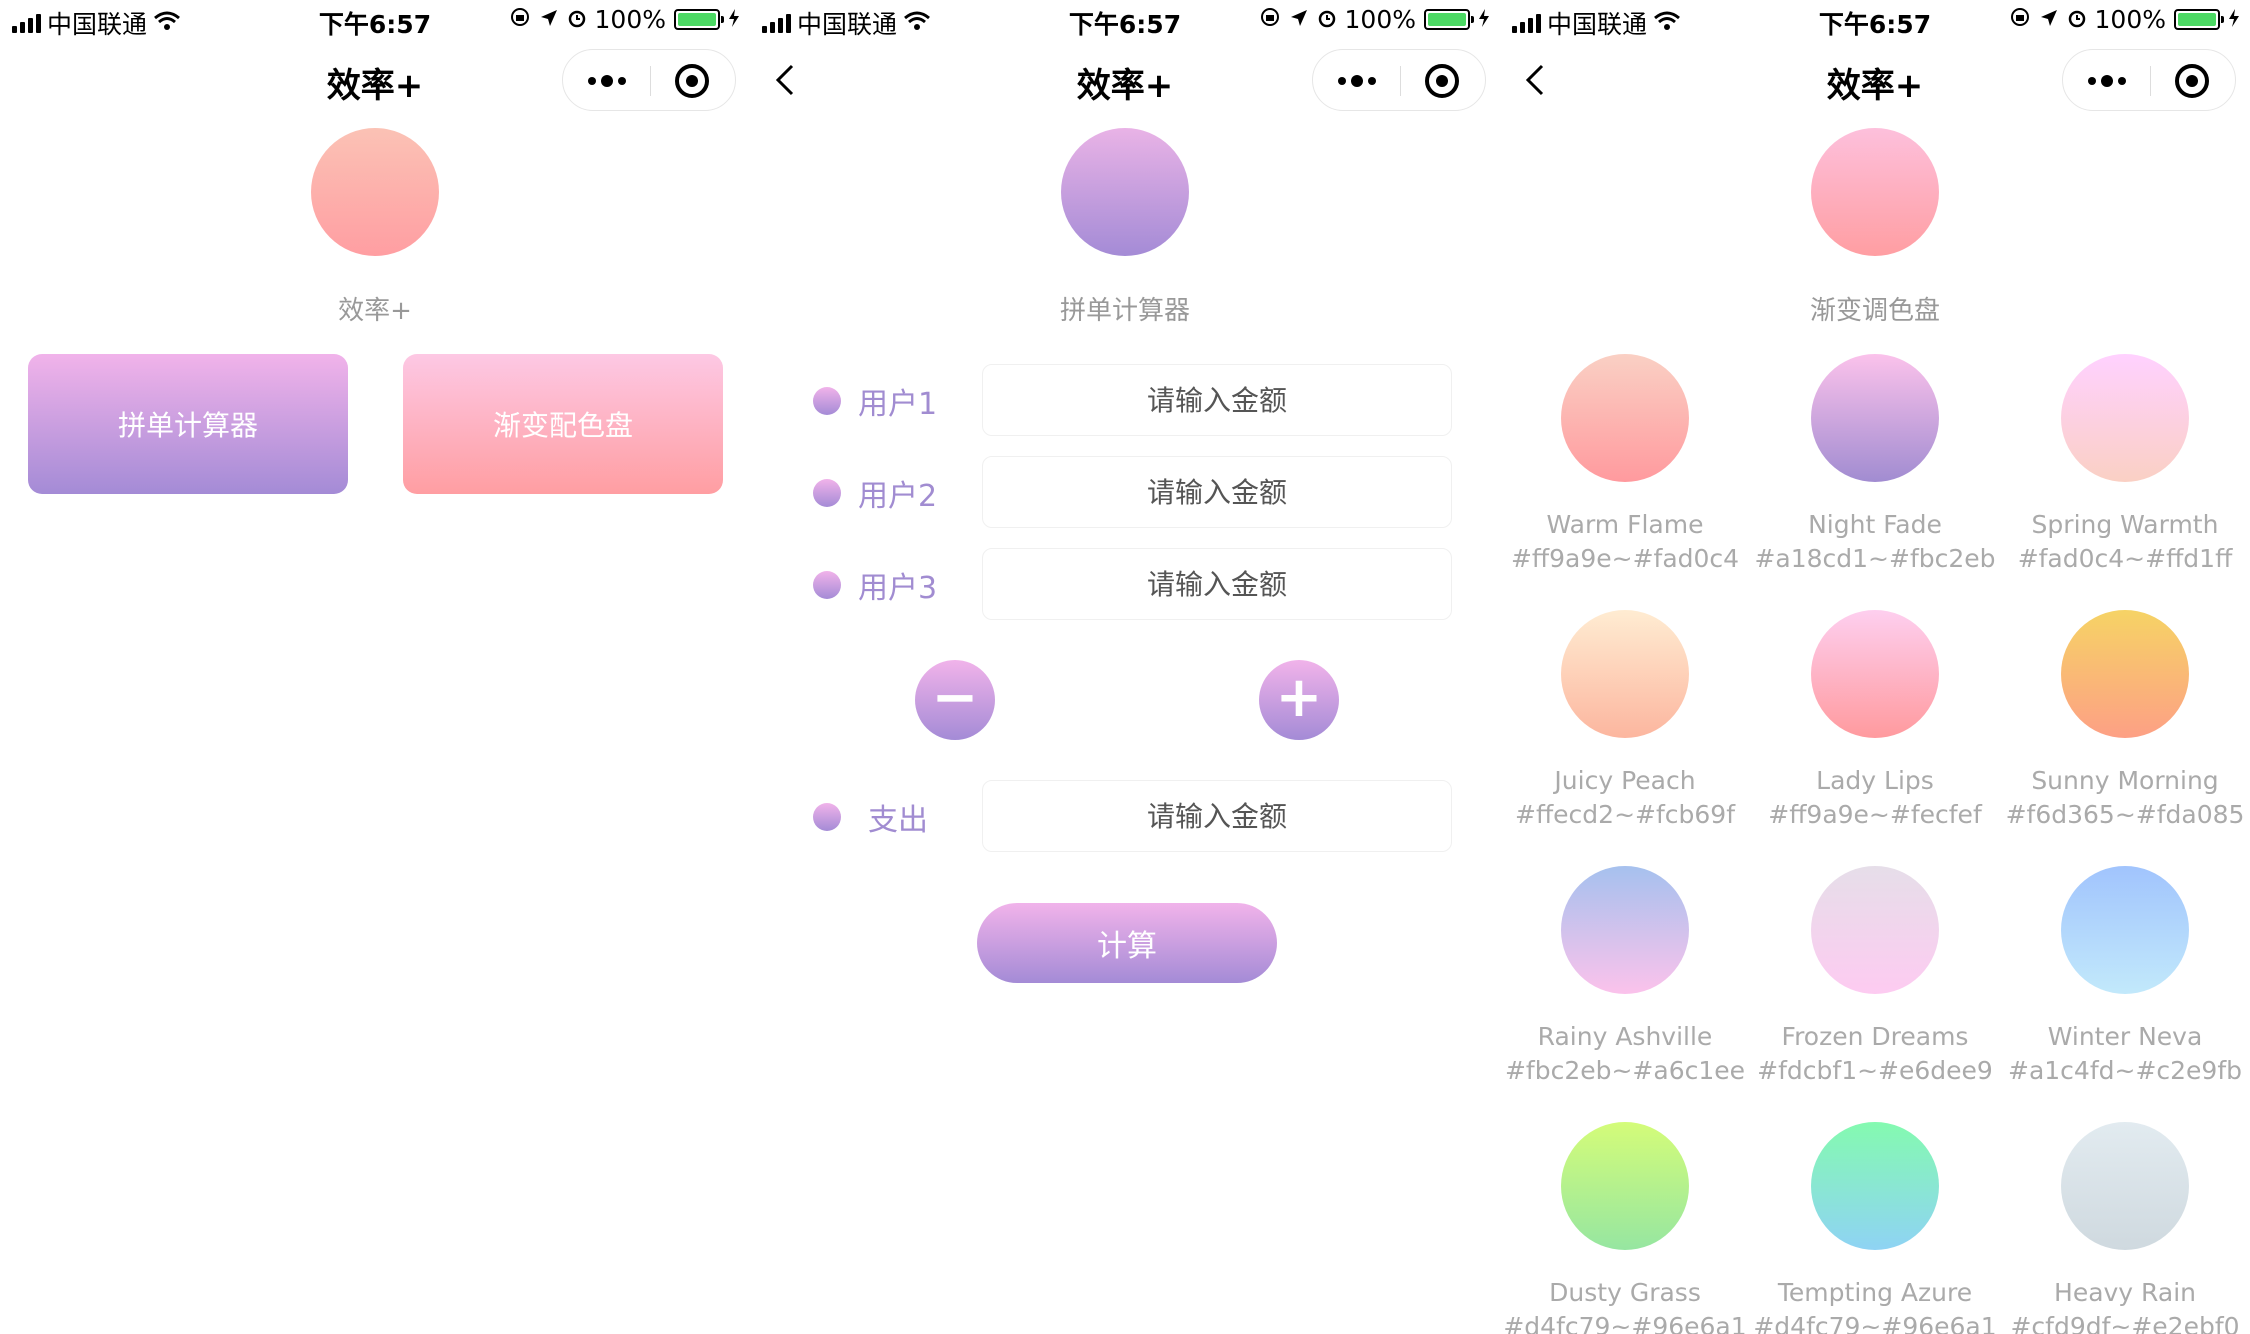 This screenshot has height=1334, width=2250. I want to click on swatch-name: Juicy Peach, so click(1625, 780).